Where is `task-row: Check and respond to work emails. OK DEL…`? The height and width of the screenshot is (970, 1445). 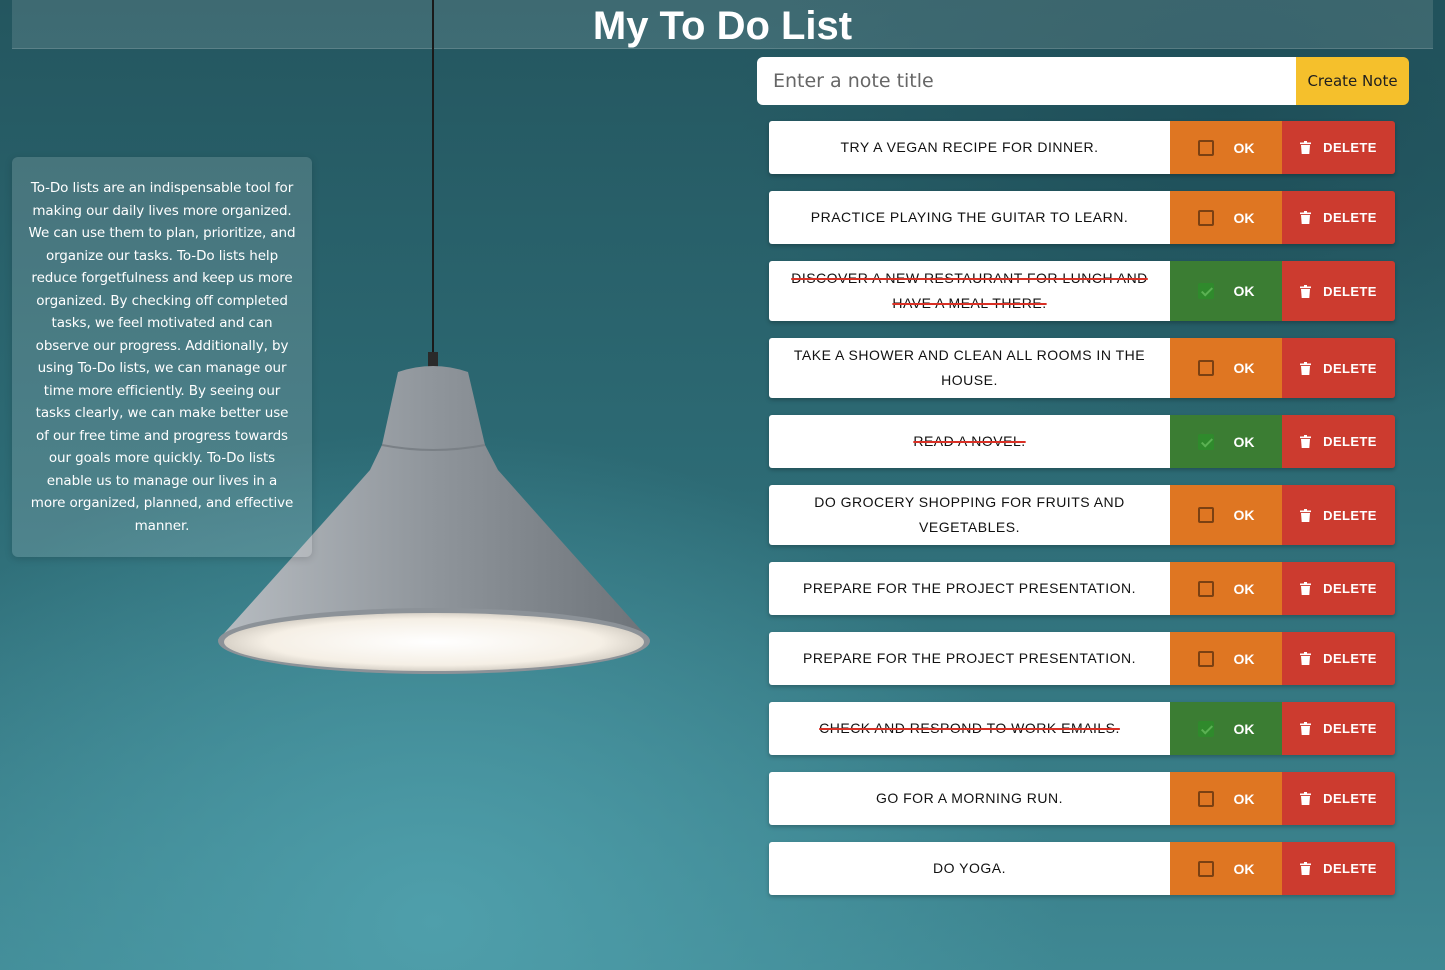
task-row: Check and respond to work emails. OK DEL… is located at coordinates (1082, 728).